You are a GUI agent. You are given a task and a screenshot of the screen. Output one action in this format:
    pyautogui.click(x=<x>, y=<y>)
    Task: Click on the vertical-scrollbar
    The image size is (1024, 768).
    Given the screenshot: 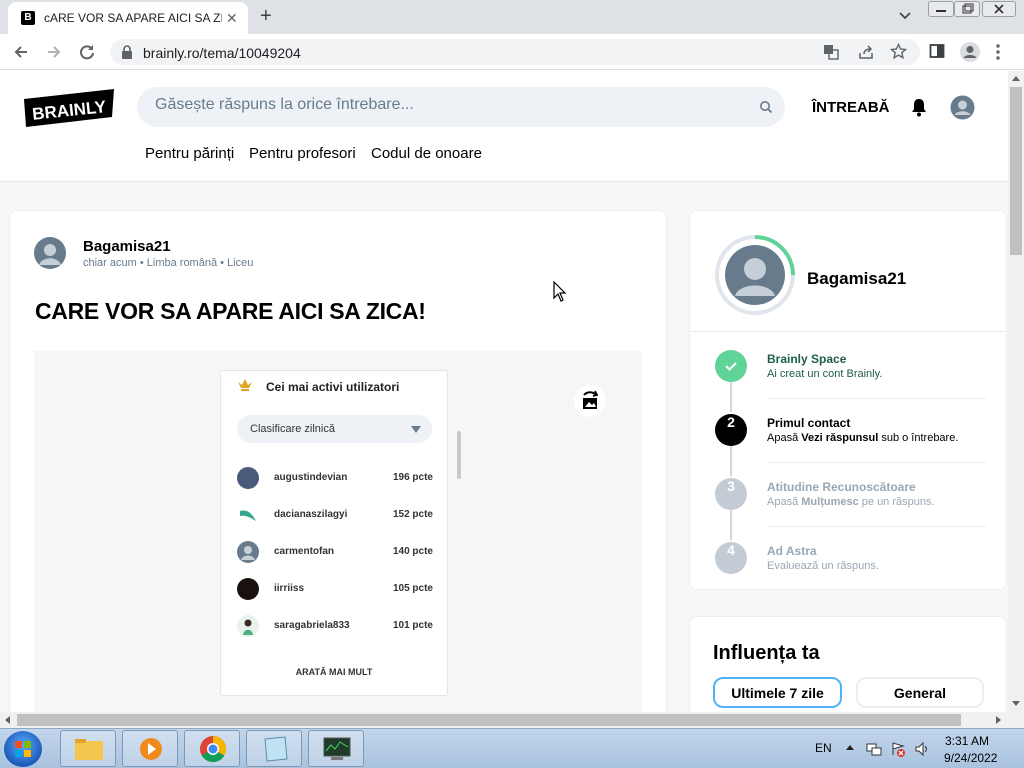 What is the action you would take?
    pyautogui.click(x=1016, y=391)
    